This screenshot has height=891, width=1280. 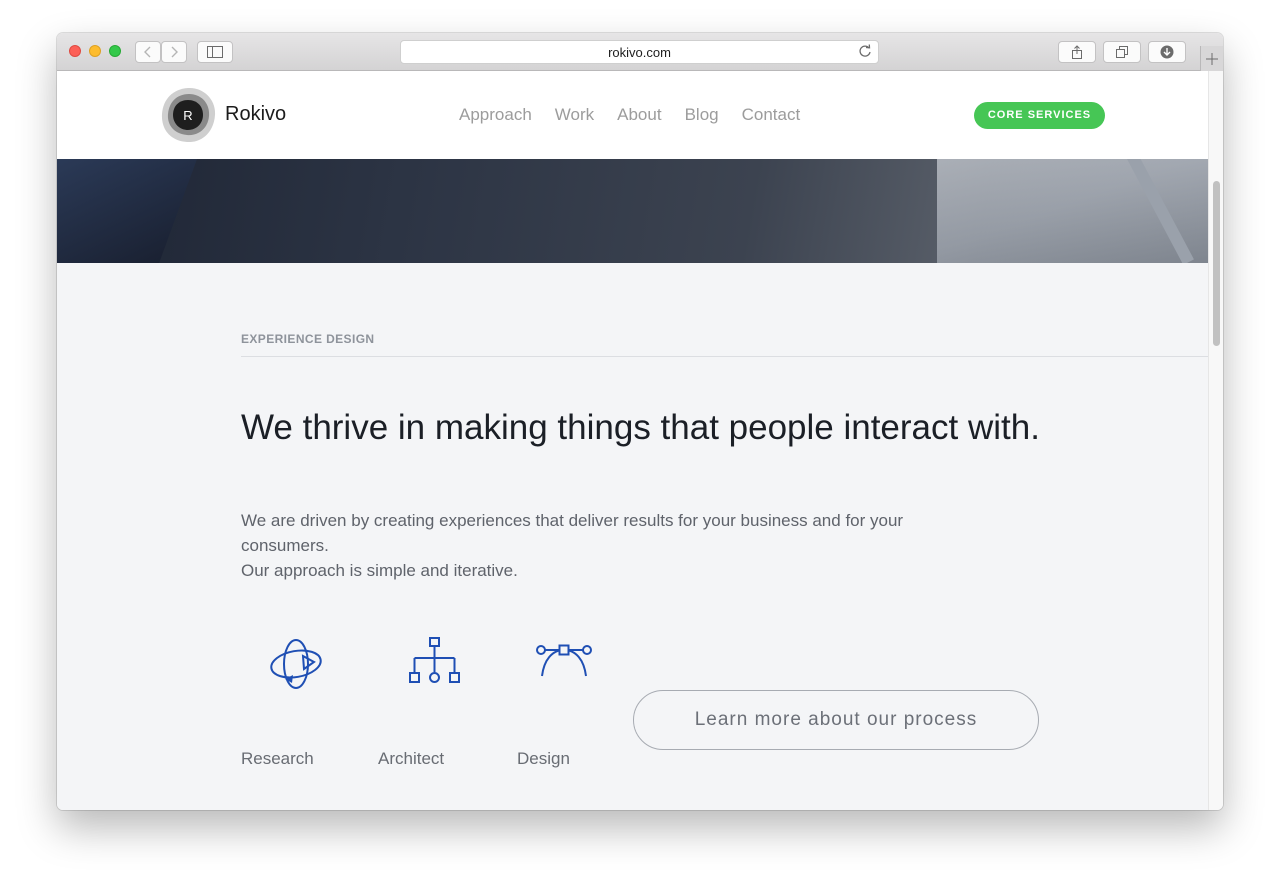 I want to click on main-nav: Approach Work About Blog Contact, so click(x=641, y=115).